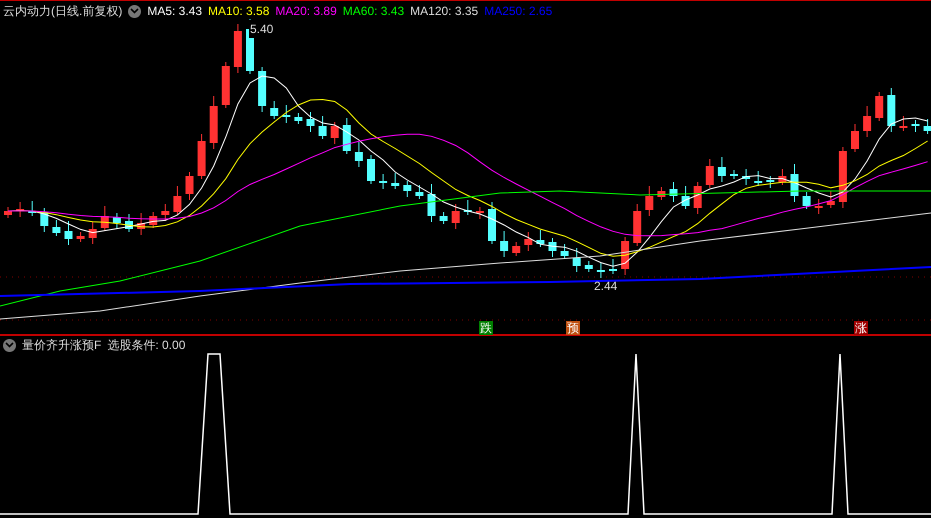 Image resolution: width=931 pixels, height=518 pixels. Describe the element at coordinates (373, 11) in the screenshot. I see `moving-average-value: MA60: 3.43` at that location.